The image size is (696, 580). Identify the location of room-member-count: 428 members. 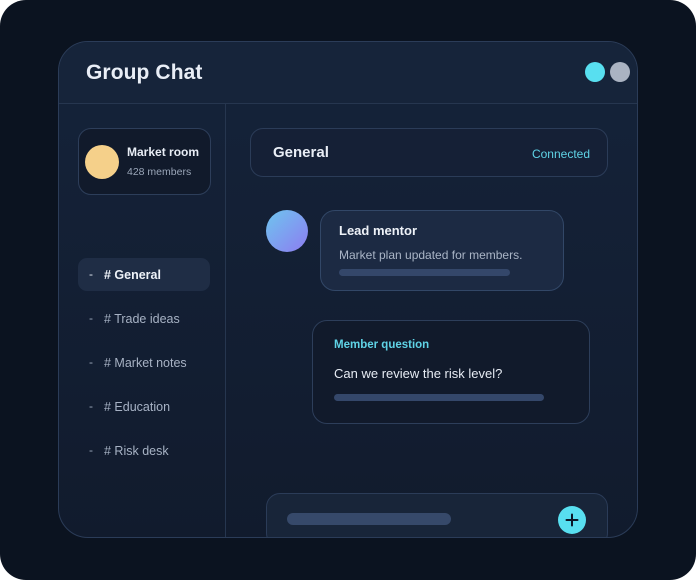
(159, 172).